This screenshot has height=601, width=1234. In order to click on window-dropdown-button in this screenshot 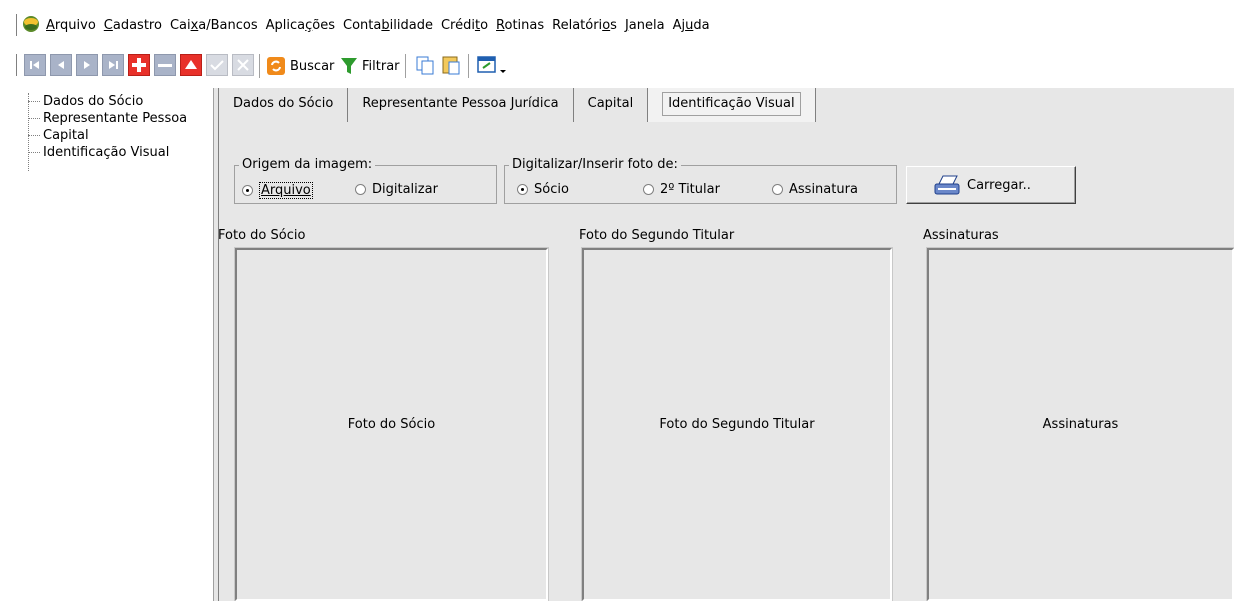, I will do `click(503, 65)`.